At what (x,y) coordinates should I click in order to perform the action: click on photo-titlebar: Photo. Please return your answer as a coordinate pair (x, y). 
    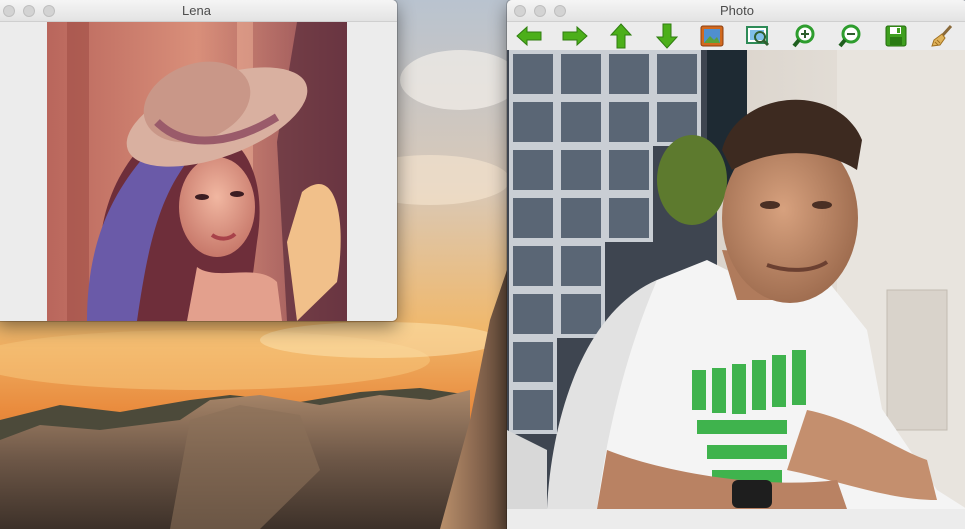
    Looking at the image, I should click on (736, 11).